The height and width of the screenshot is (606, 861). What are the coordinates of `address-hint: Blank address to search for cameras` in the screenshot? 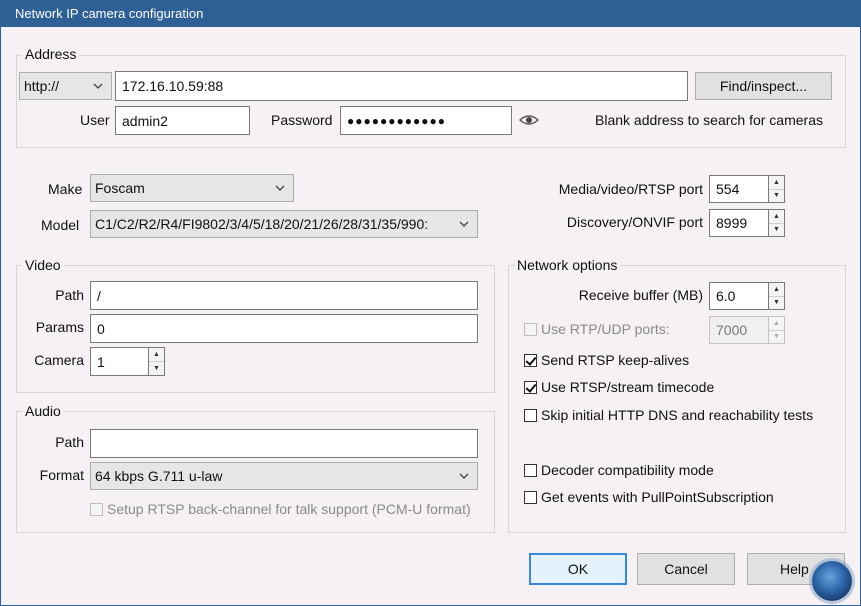 It's located at (709, 120).